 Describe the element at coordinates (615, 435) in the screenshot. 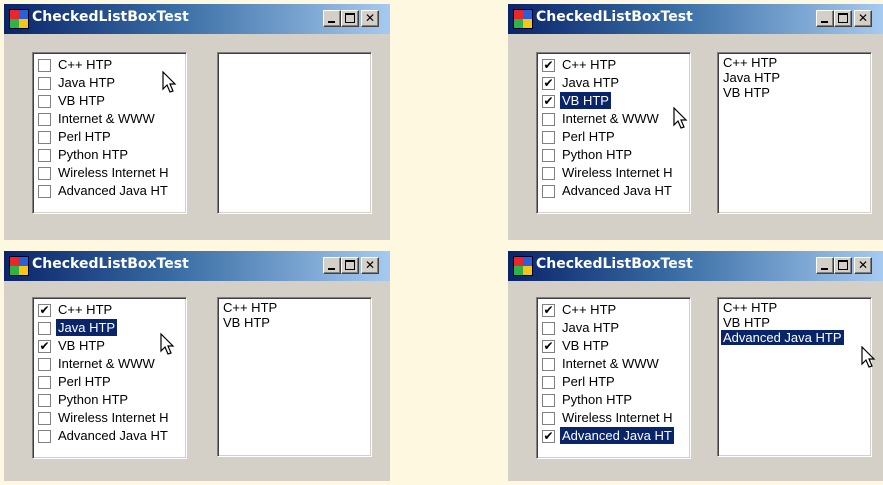

I see `checked-list-item: ✔ Advanced Java HT` at that location.